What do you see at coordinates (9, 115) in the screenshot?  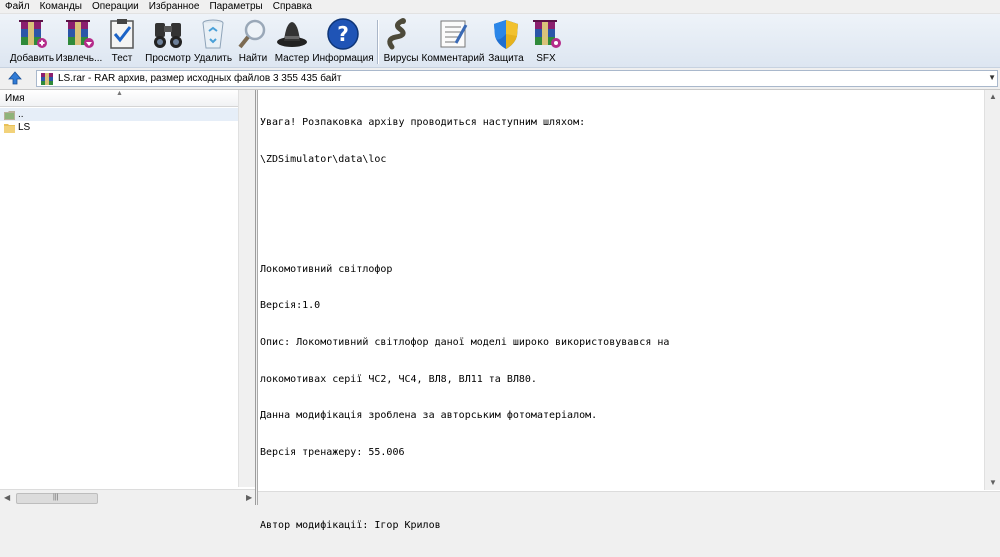 I see `parent-folder-icon` at bounding box center [9, 115].